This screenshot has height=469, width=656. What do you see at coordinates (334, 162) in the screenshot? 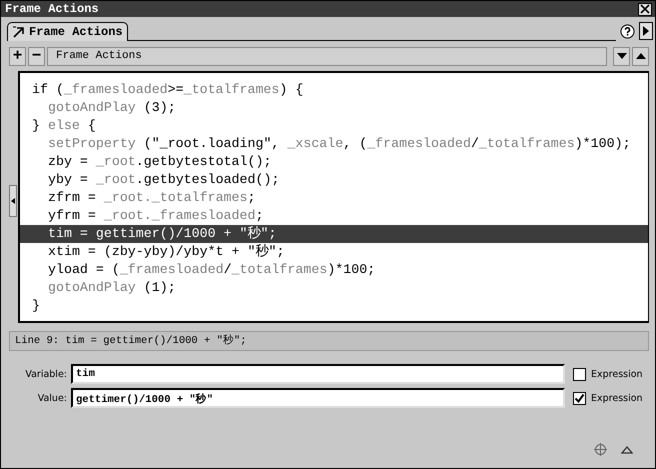
I see `code-line: zby = _root.getbytestotal();` at bounding box center [334, 162].